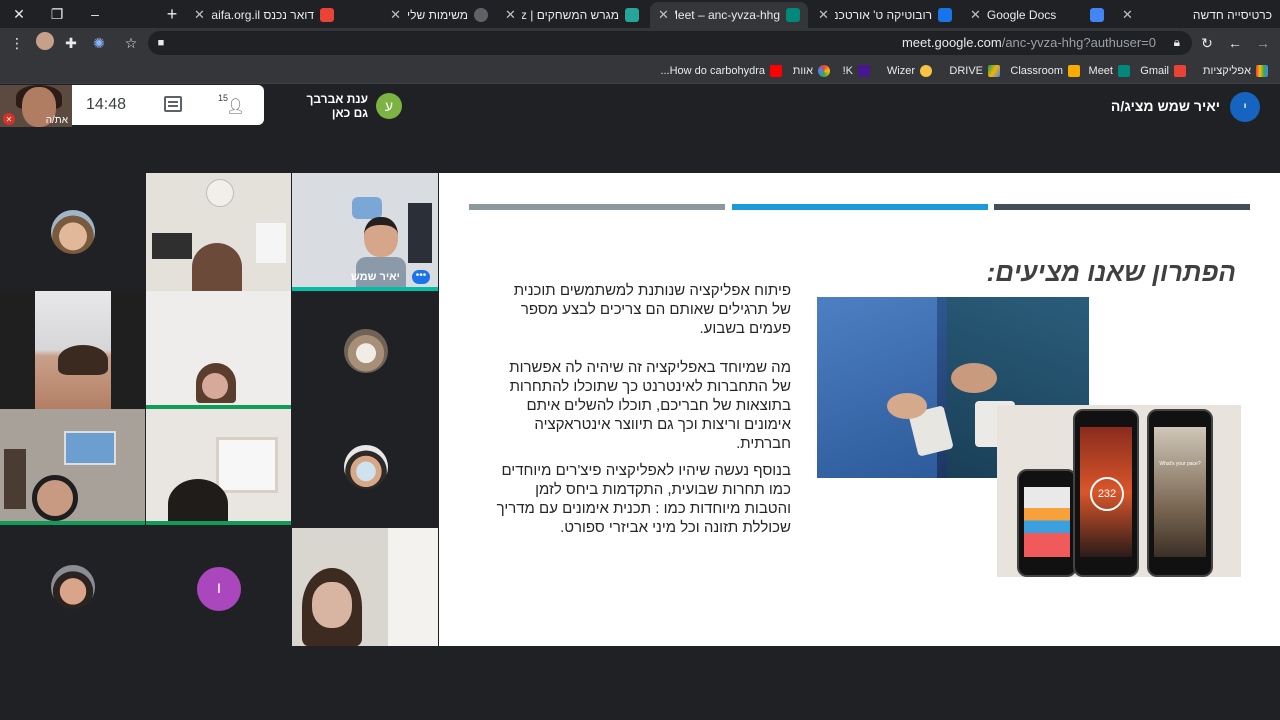 This screenshot has width=1280, height=720. Describe the element at coordinates (9, 119) in the screenshot. I see `mic-off-icon: ✕` at that location.